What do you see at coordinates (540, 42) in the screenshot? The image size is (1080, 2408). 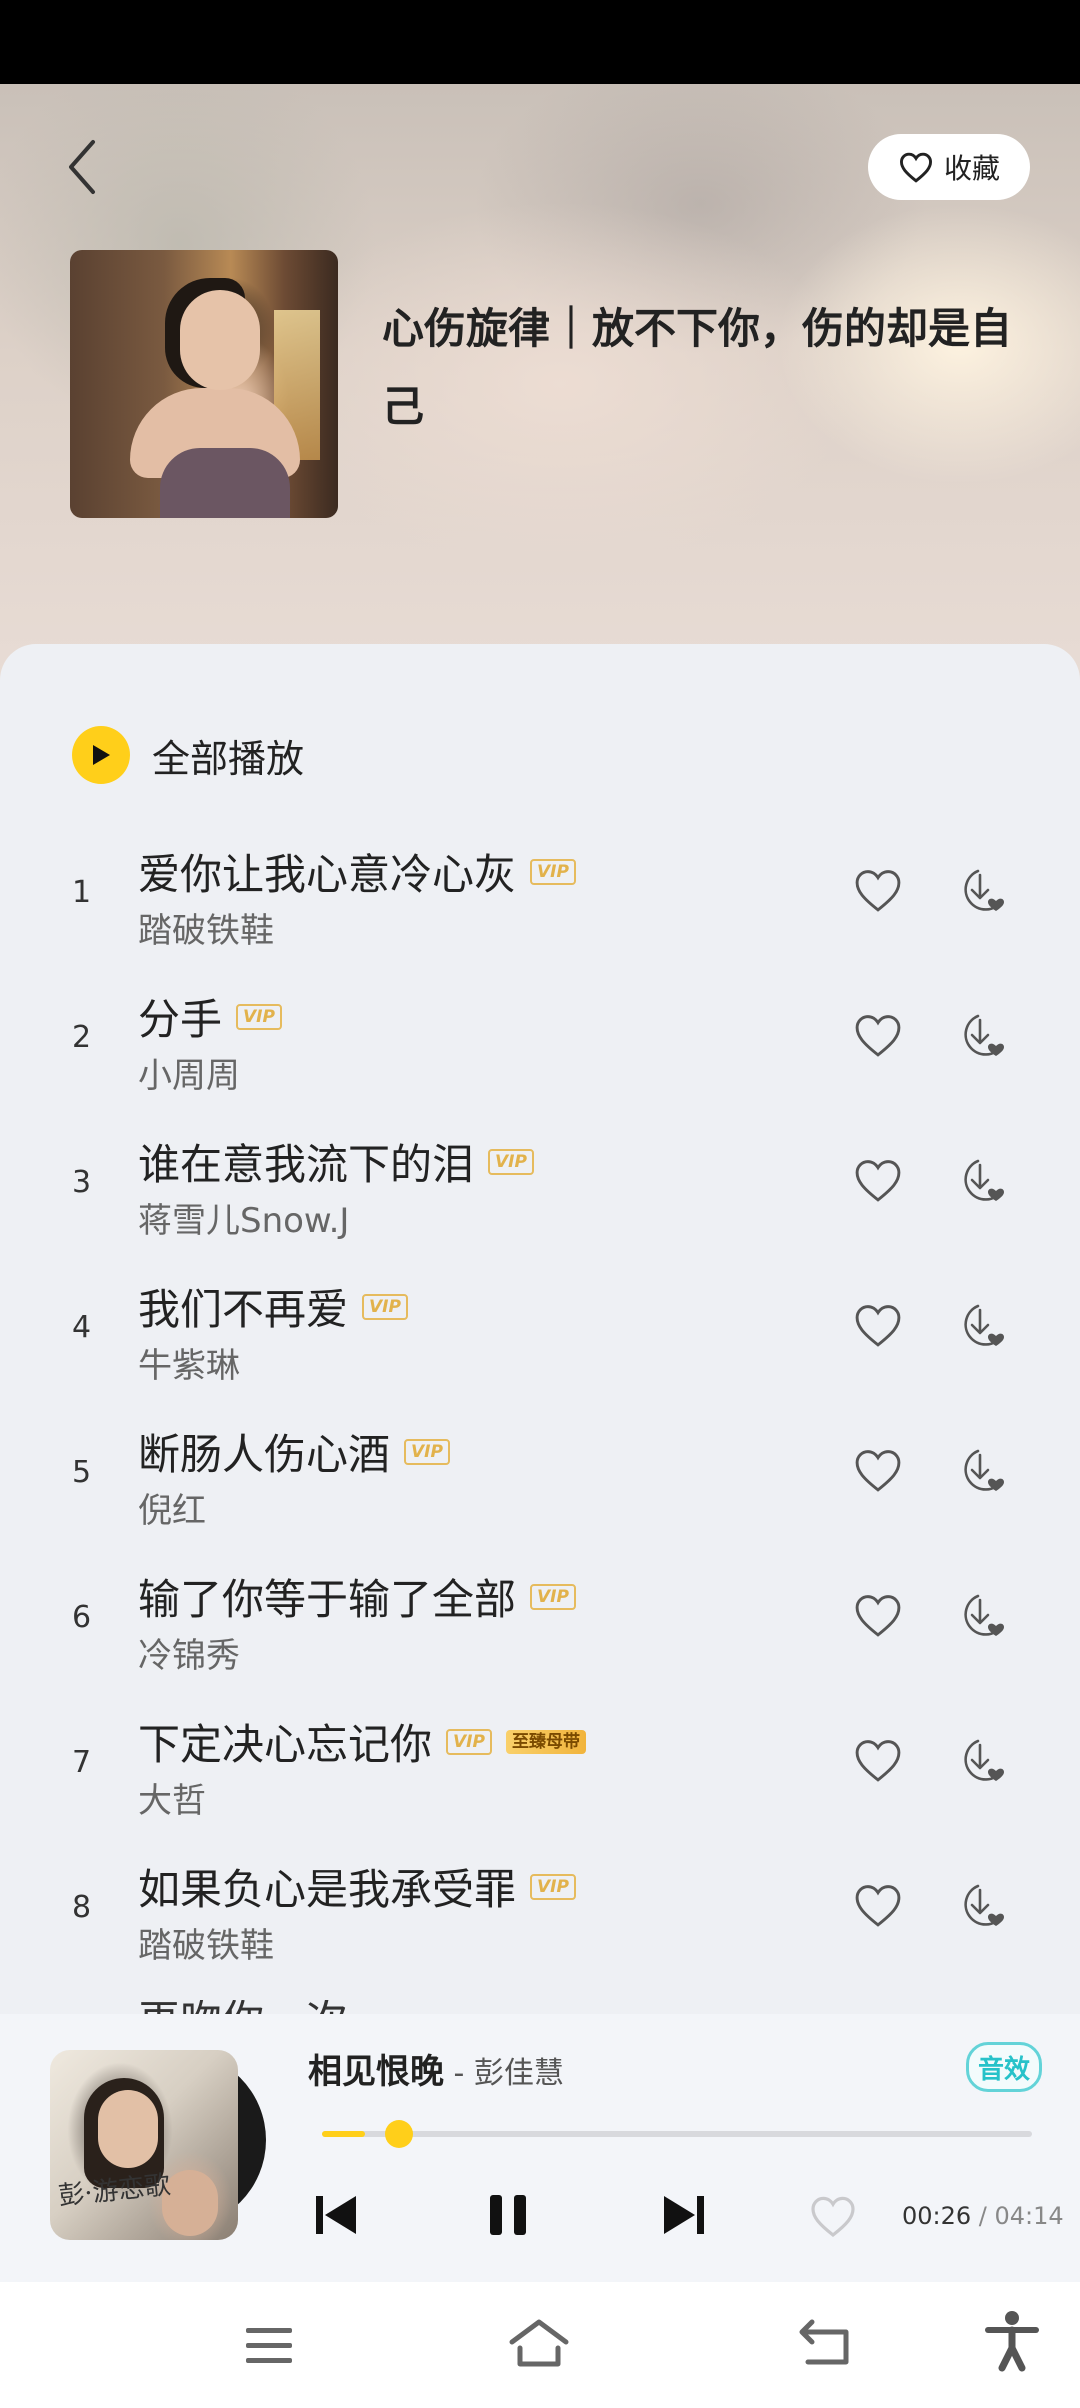 I see `status-bar` at bounding box center [540, 42].